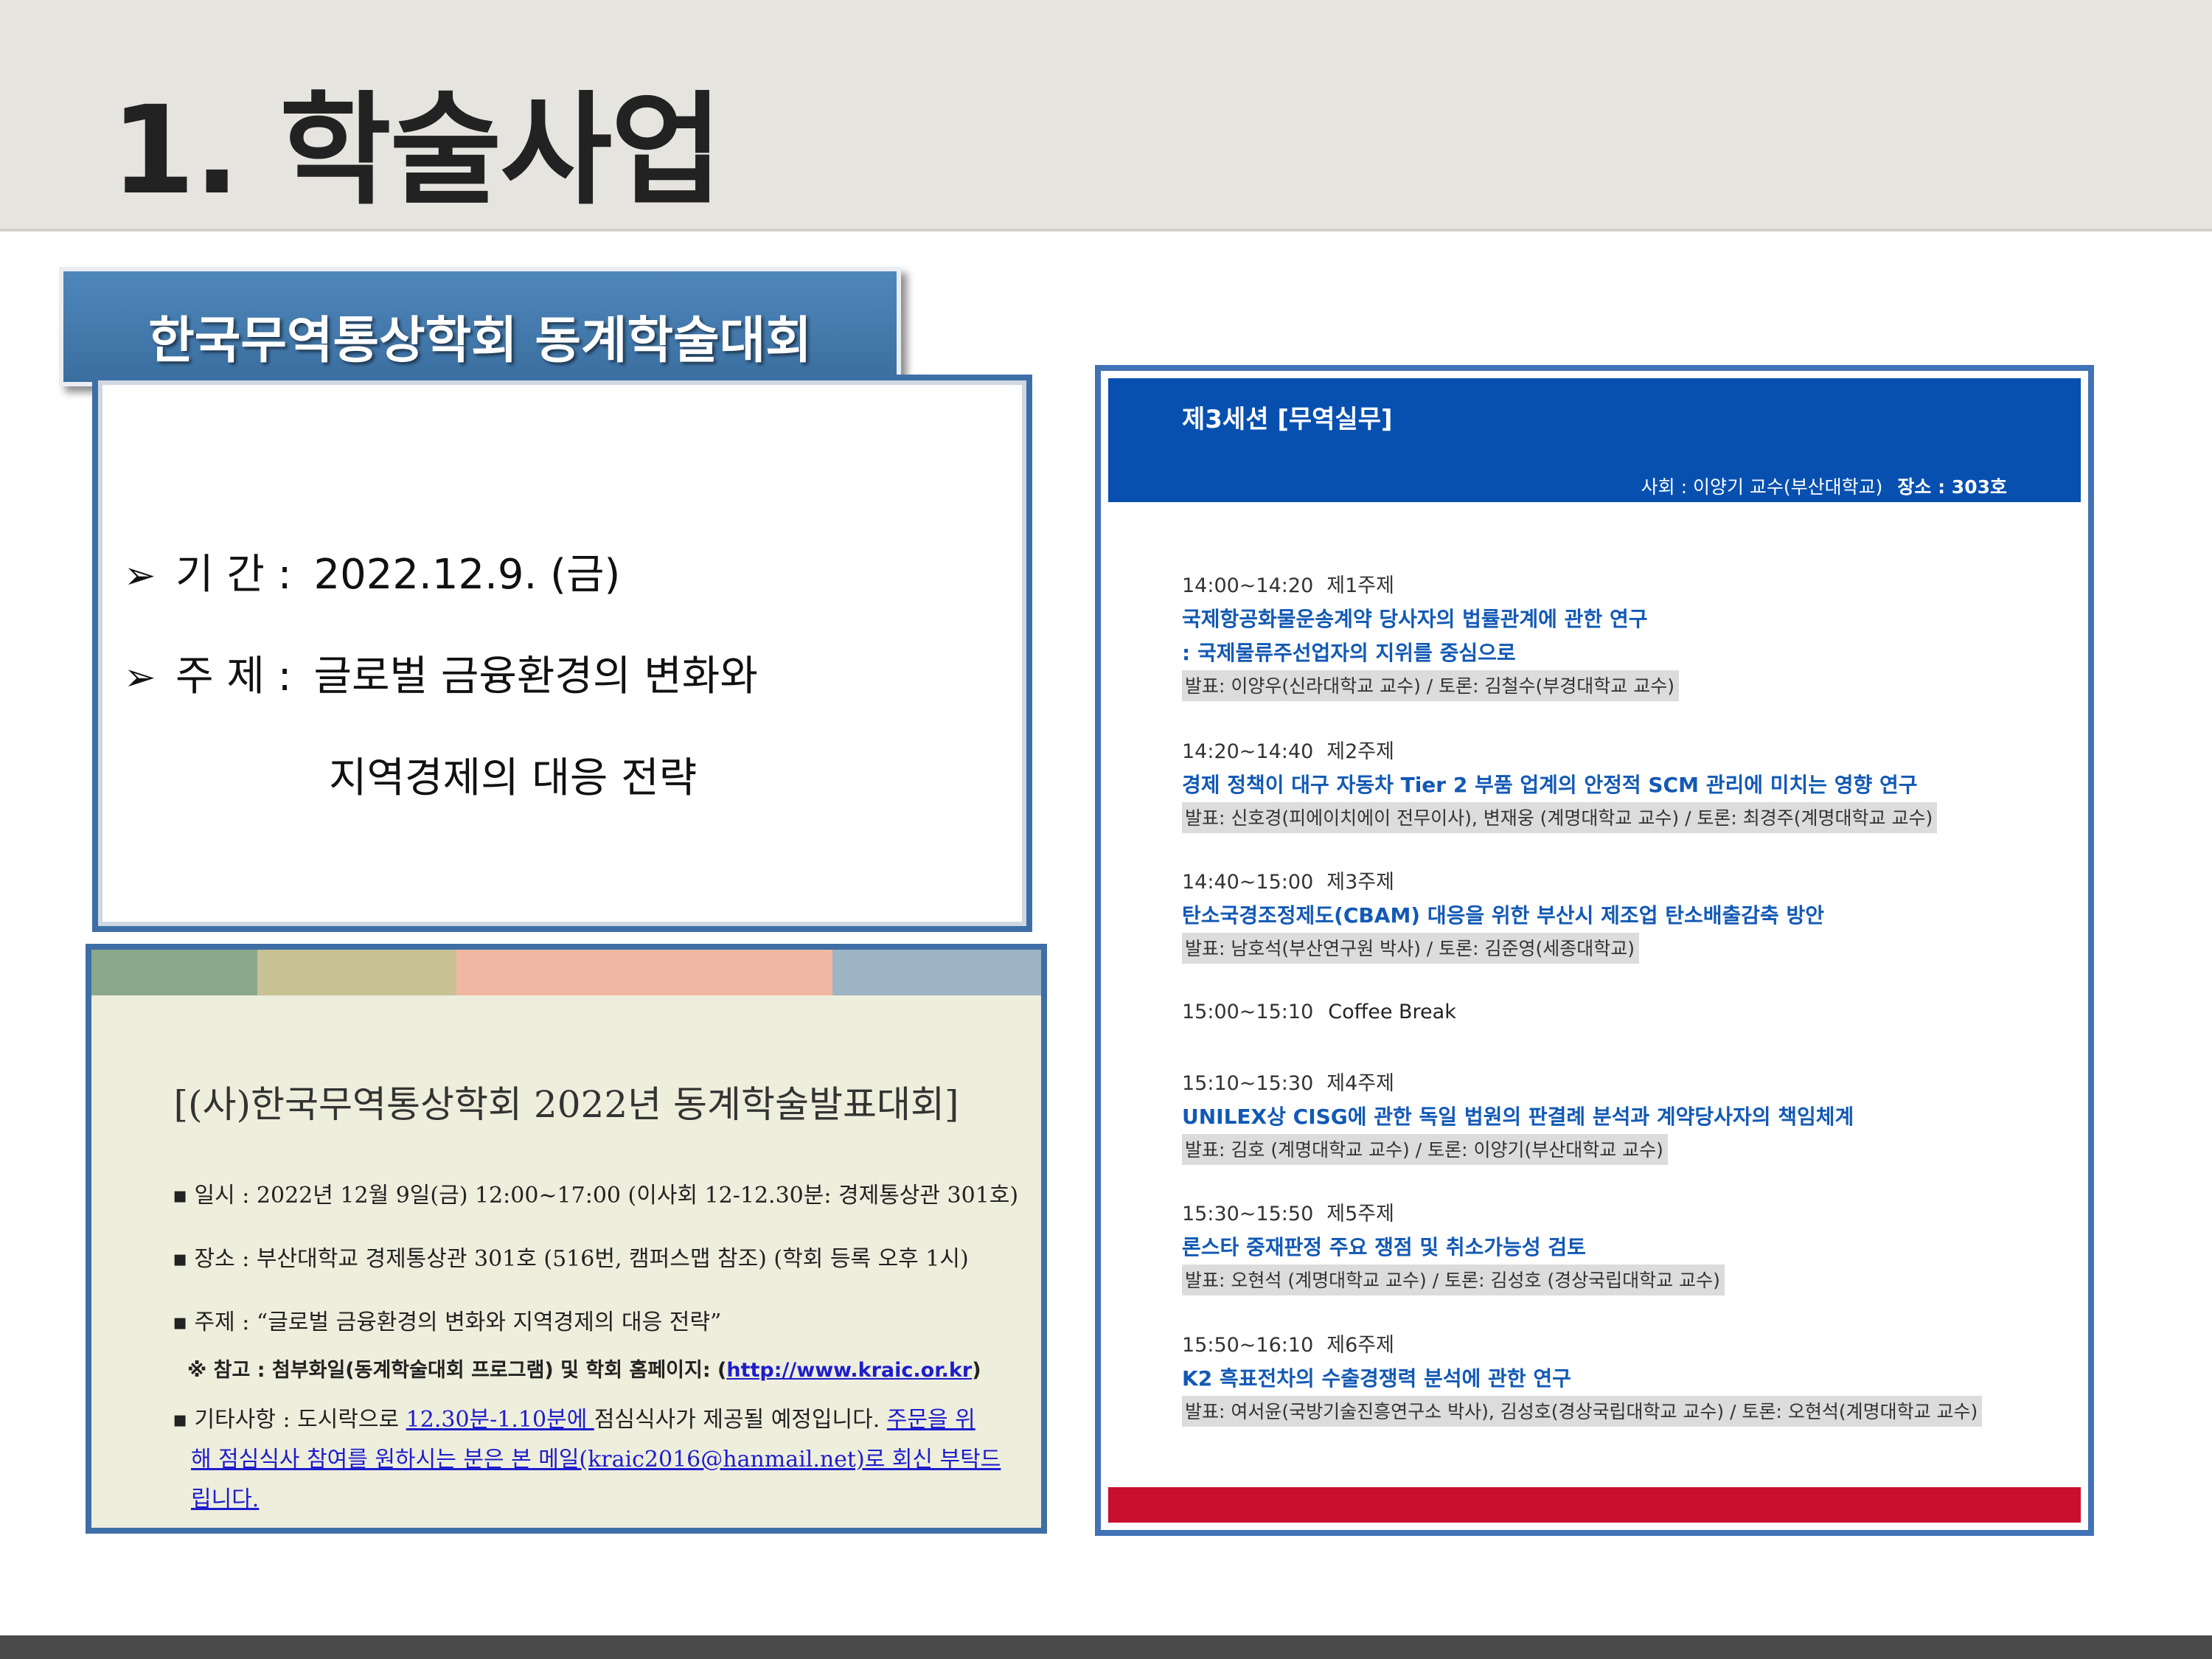  I want to click on coffee-break: 15:00~15:10 Coffee Break, so click(1319, 1012).